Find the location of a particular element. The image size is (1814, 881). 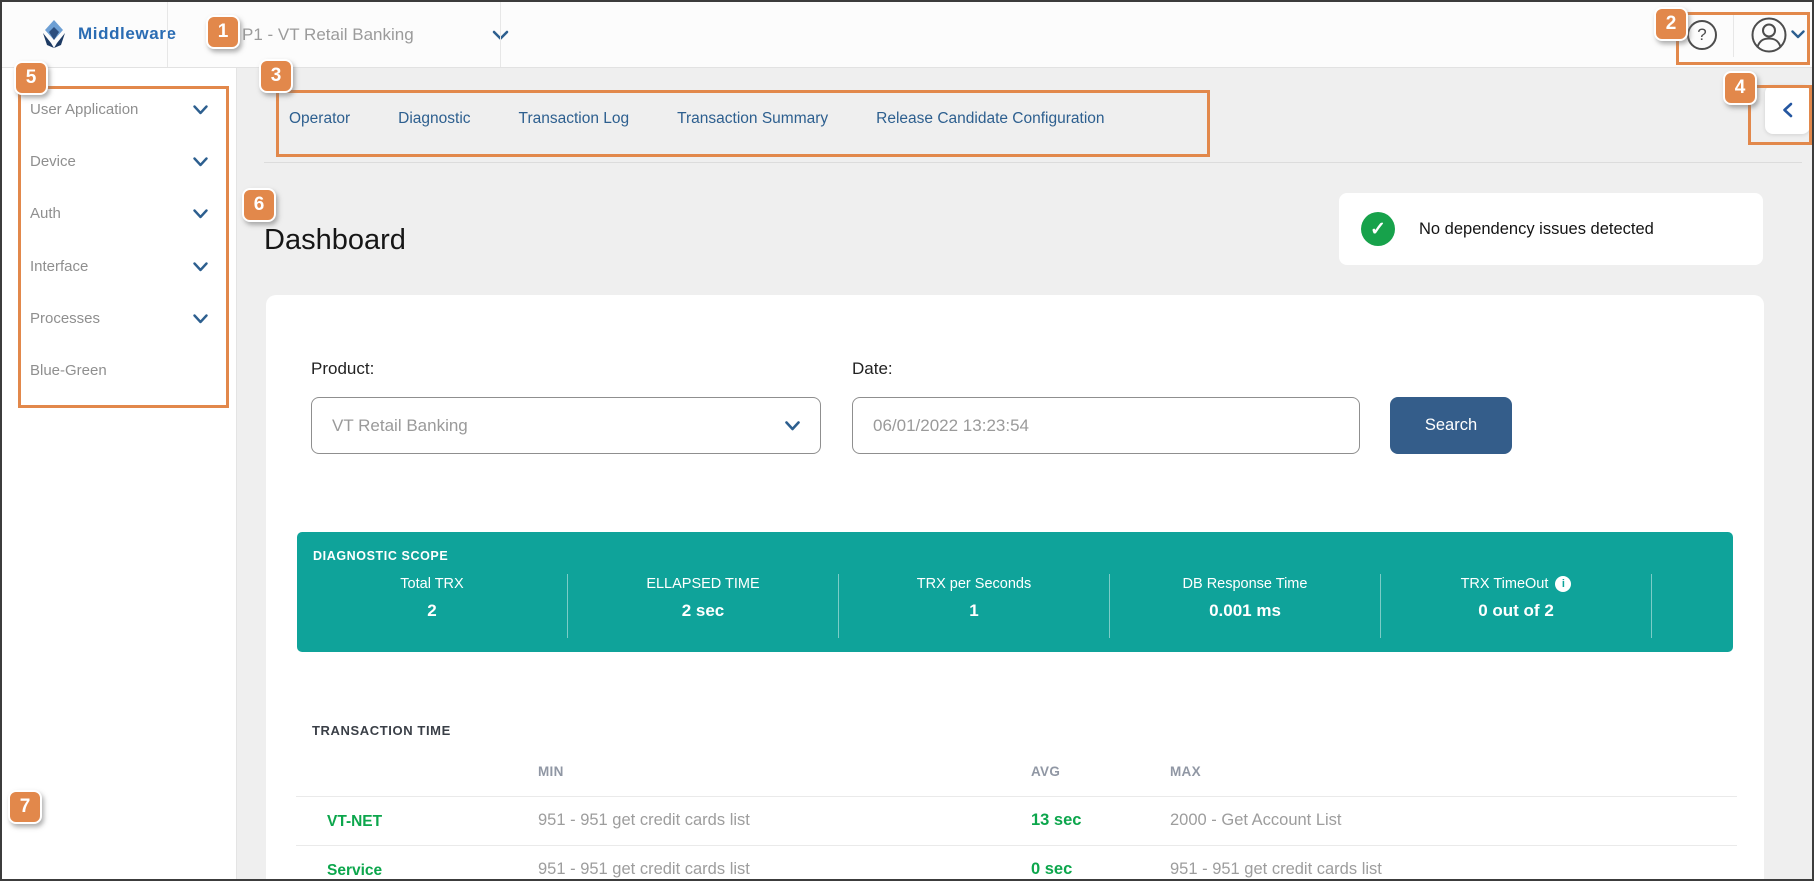

sidebar-item-auth: Auth is located at coordinates (119, 213).